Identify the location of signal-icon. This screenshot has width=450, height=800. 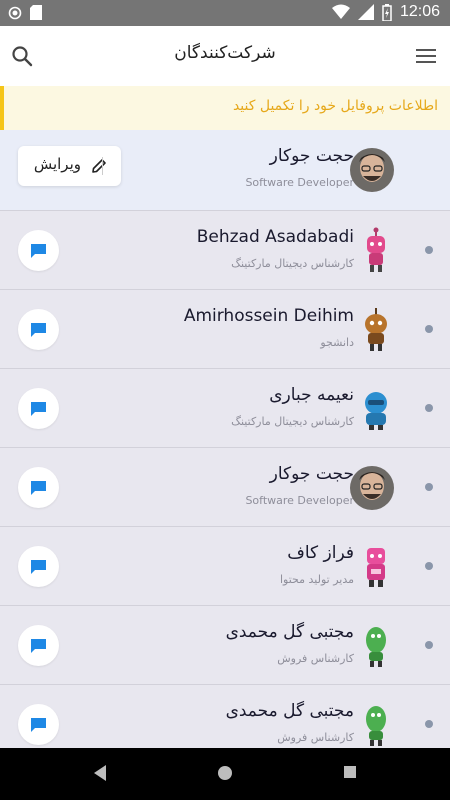
(365, 12).